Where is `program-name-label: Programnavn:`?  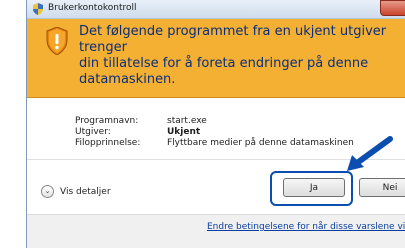 program-name-label: Programnavn: is located at coordinates (107, 121).